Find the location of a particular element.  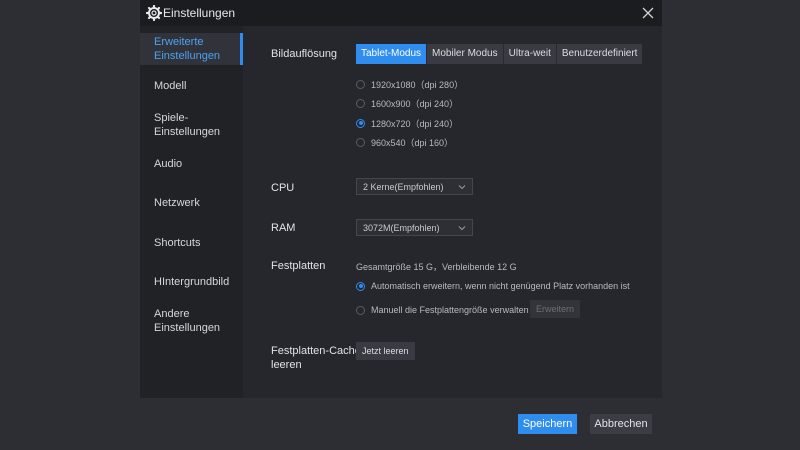

resolution-option-1280x720: 1280x720（dpi 240） is located at coordinates (407, 123).